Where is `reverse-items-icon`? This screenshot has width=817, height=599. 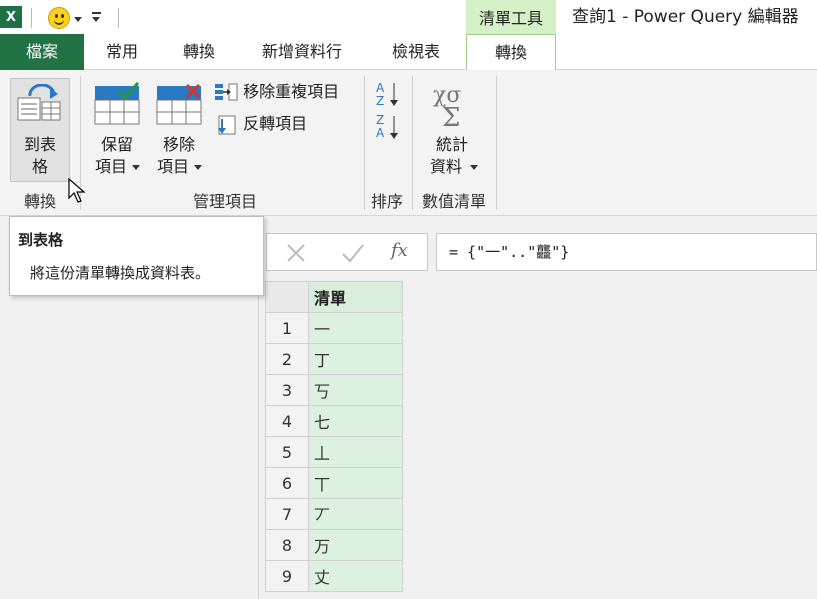 reverse-items-icon is located at coordinates (227, 124).